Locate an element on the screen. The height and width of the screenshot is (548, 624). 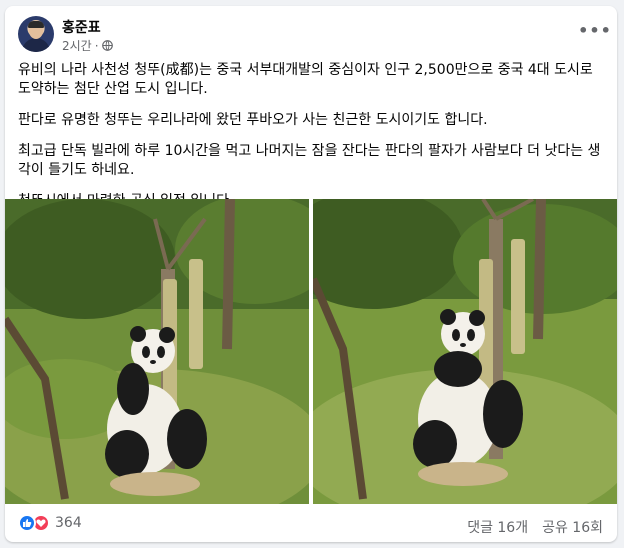
engagement-stats: 댓글 16개 공유 16회 is located at coordinates (535, 527).